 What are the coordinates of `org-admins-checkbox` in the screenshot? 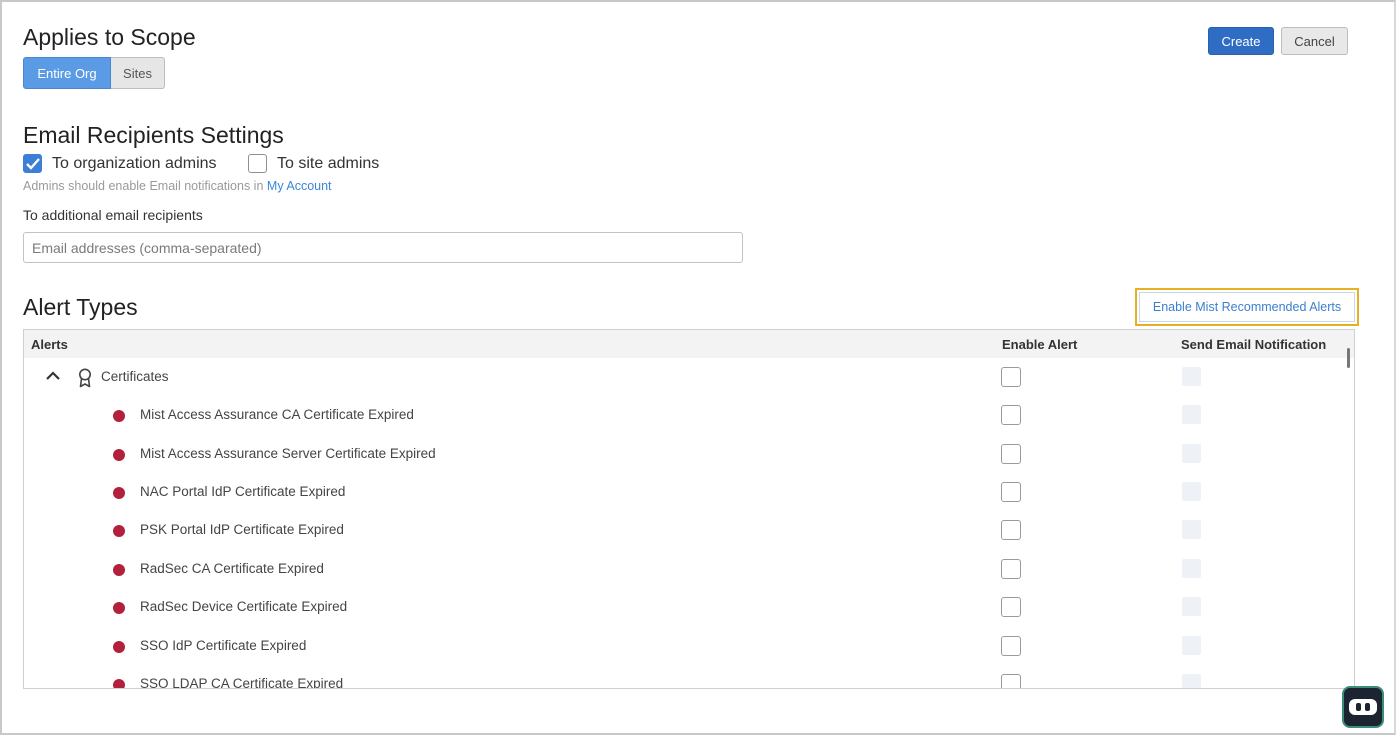 It's located at (32, 163).